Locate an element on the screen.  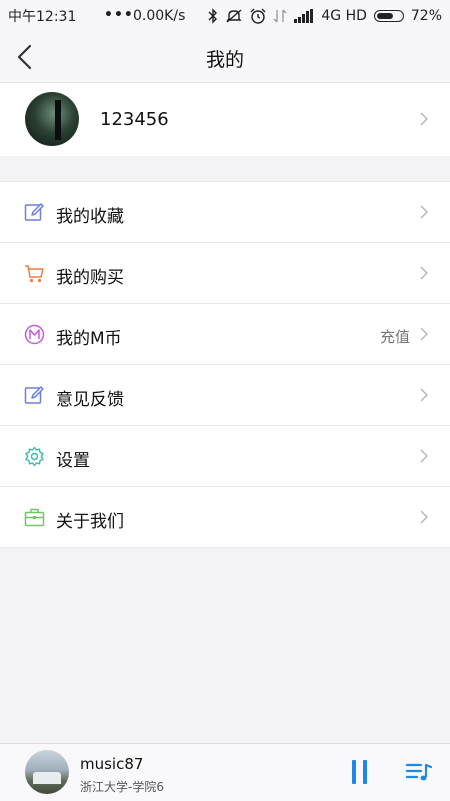
menu-item-label: 意见反馈 is located at coordinates (90, 400).